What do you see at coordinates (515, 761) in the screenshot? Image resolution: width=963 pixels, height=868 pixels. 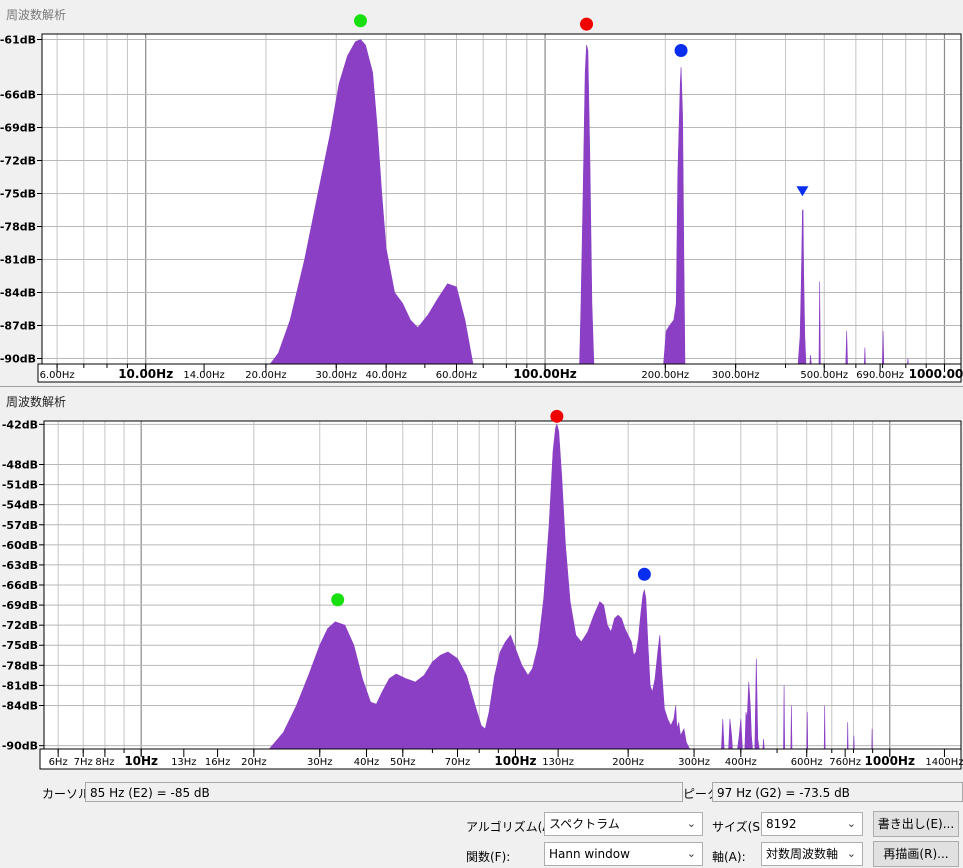 I see `x-tick-label: 100Hz` at bounding box center [515, 761].